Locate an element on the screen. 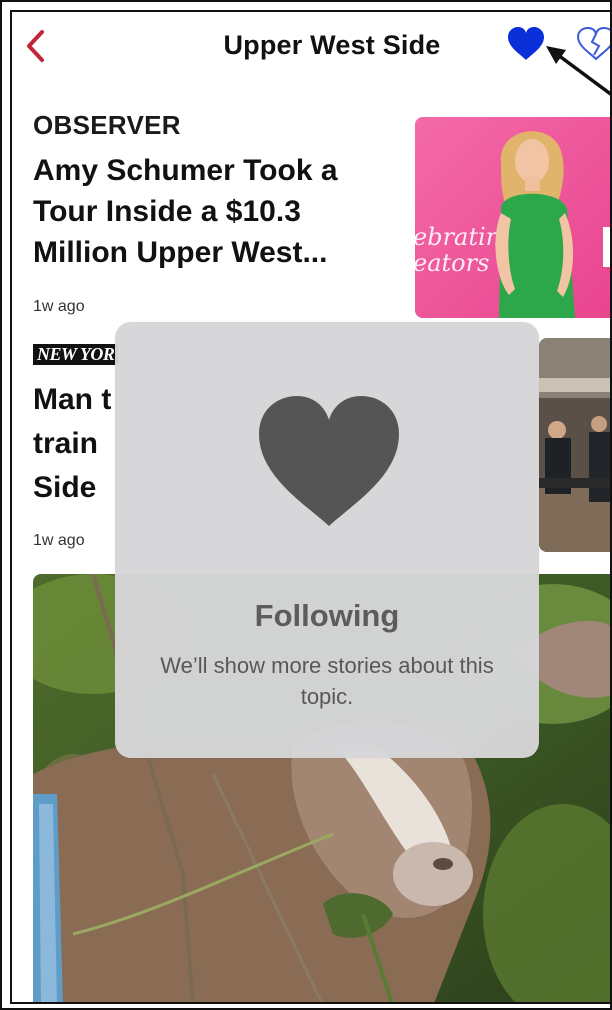  article-thumbnail: ebratin eators is located at coordinates (512, 217).